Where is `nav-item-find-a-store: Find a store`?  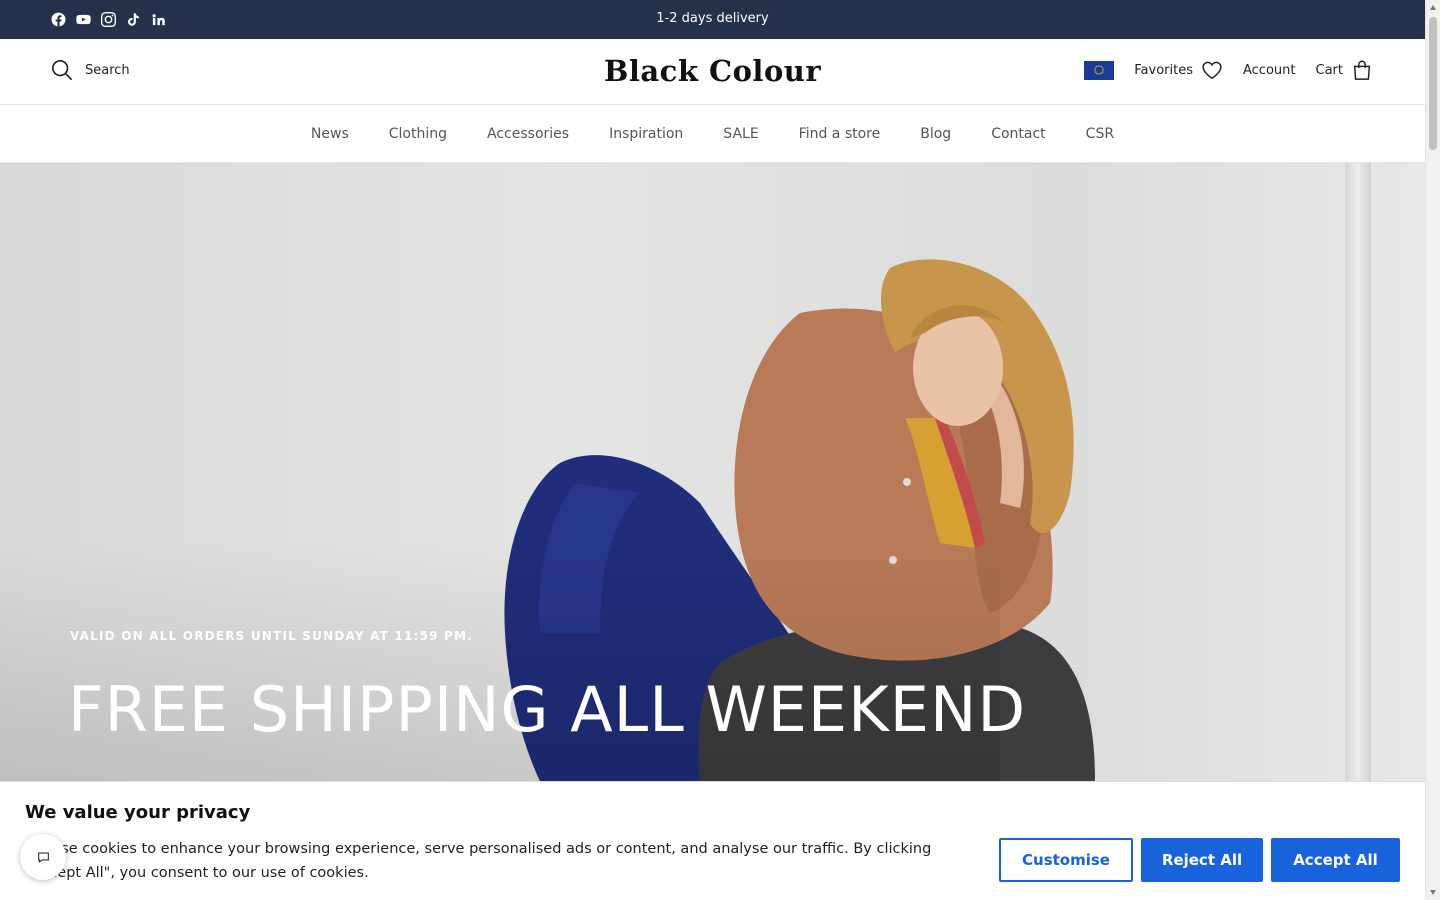 nav-item-find-a-store: Find a store is located at coordinates (840, 134).